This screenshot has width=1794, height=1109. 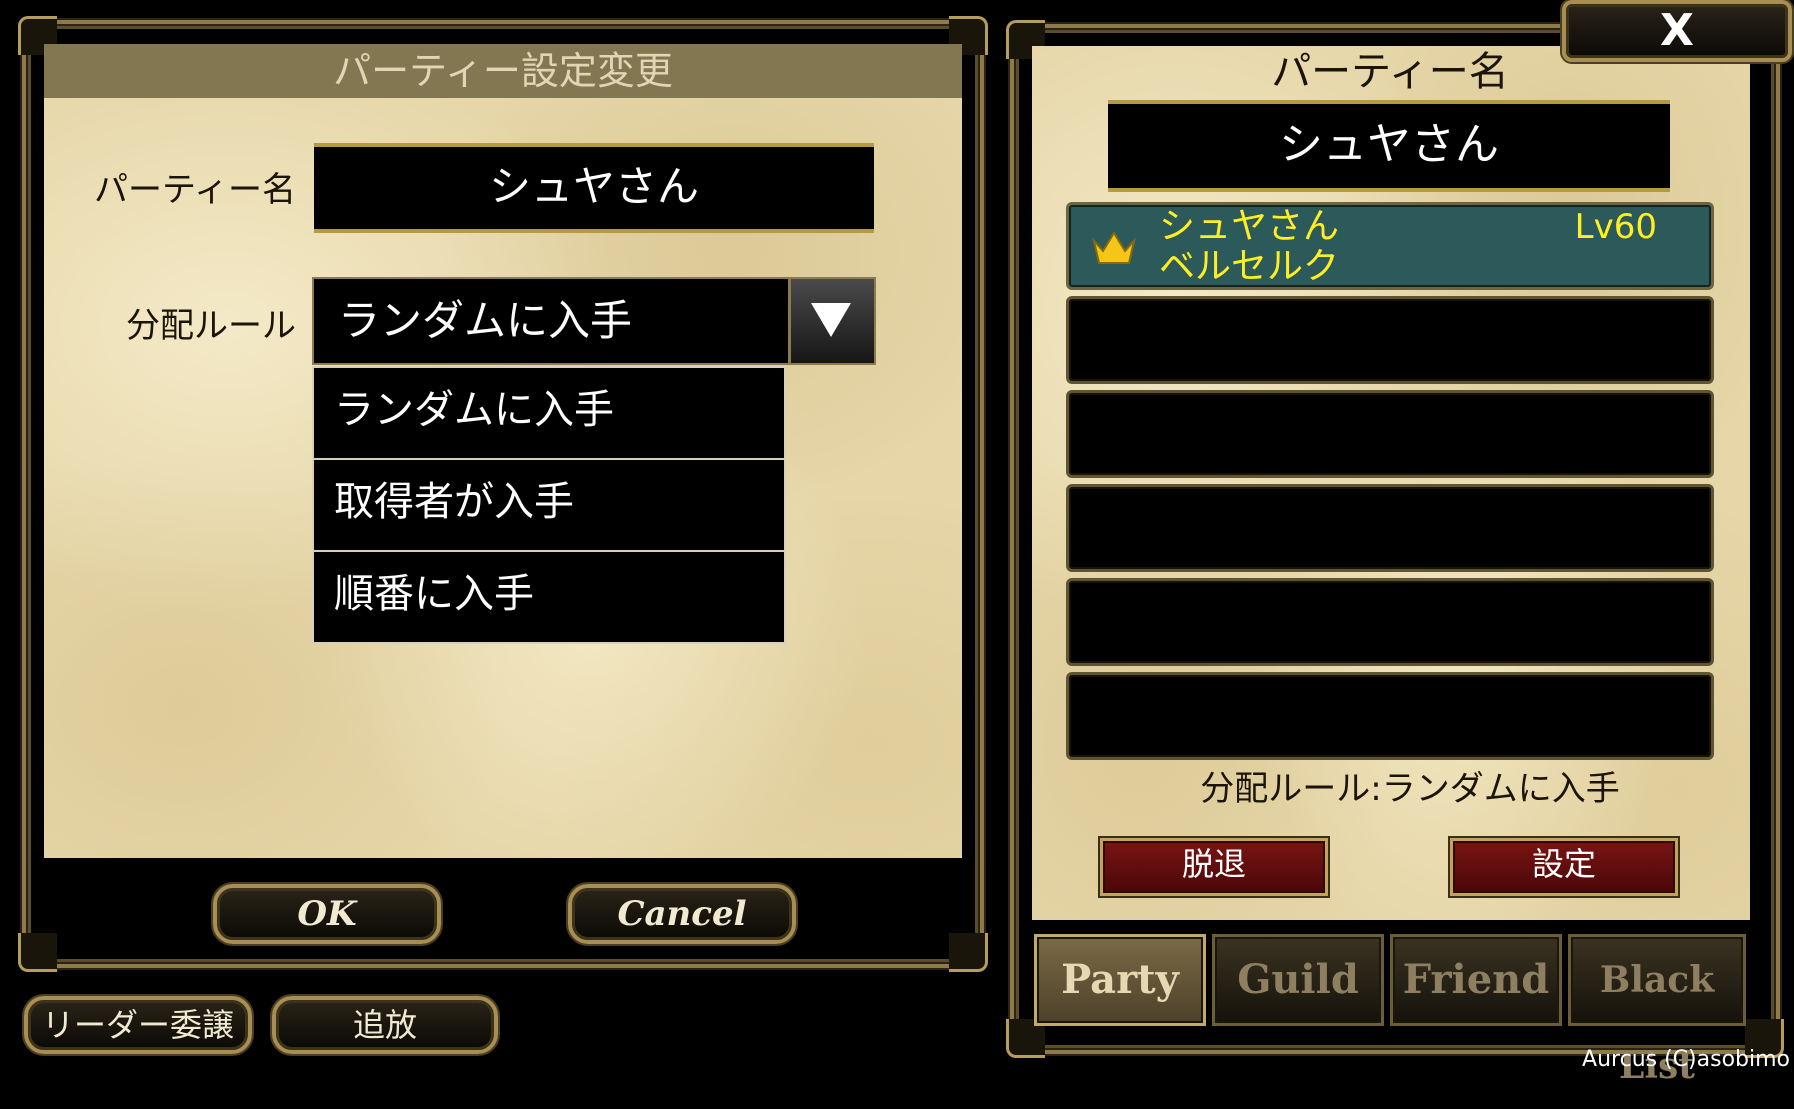 I want to click on tab-party: Party, so click(x=1120, y=980).